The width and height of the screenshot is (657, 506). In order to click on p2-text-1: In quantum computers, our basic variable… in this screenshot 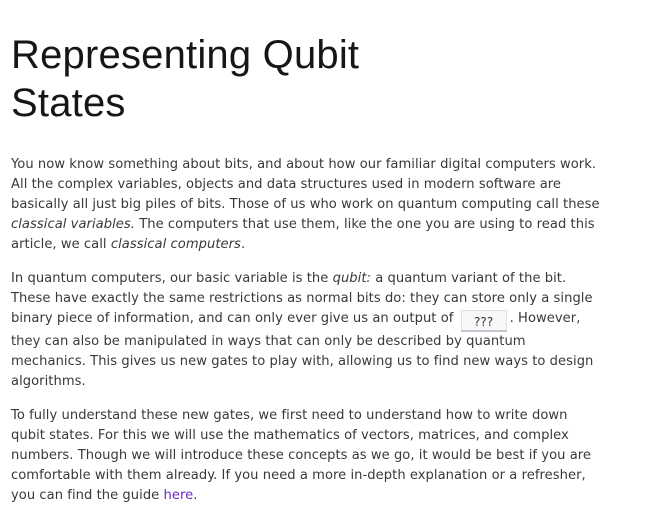, I will do `click(172, 278)`.